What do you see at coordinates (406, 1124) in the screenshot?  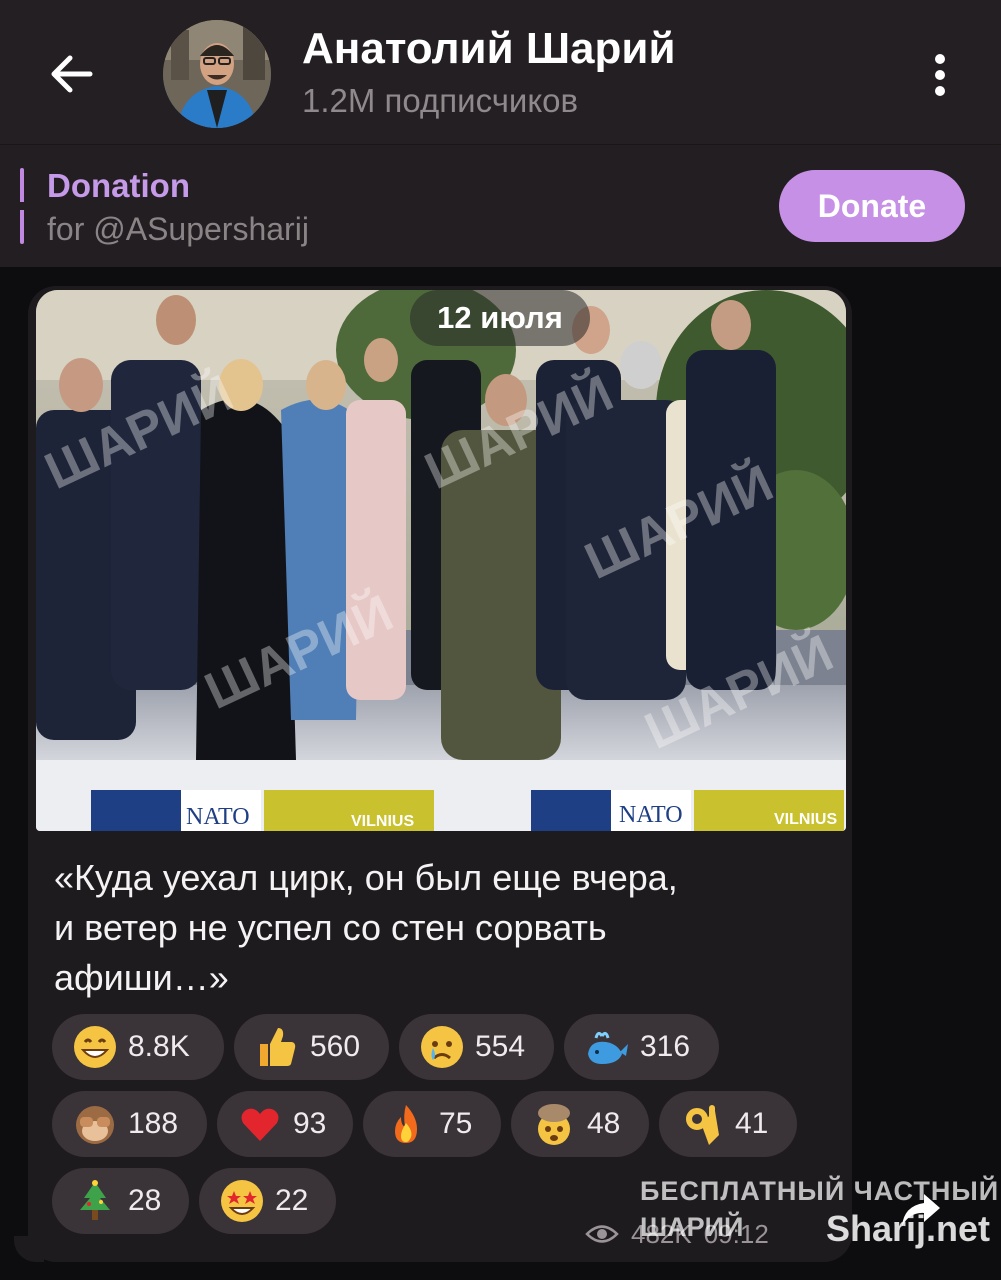 I see `fire-icon` at bounding box center [406, 1124].